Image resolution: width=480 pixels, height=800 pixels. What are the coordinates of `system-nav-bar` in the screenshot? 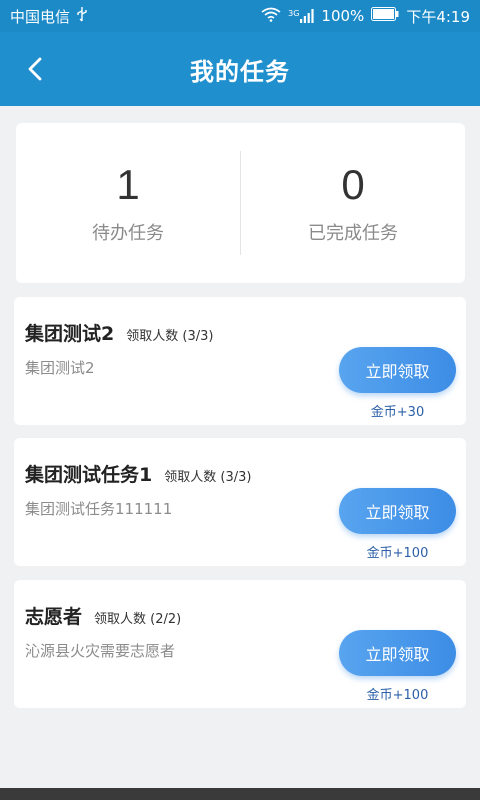 It's located at (240, 794).